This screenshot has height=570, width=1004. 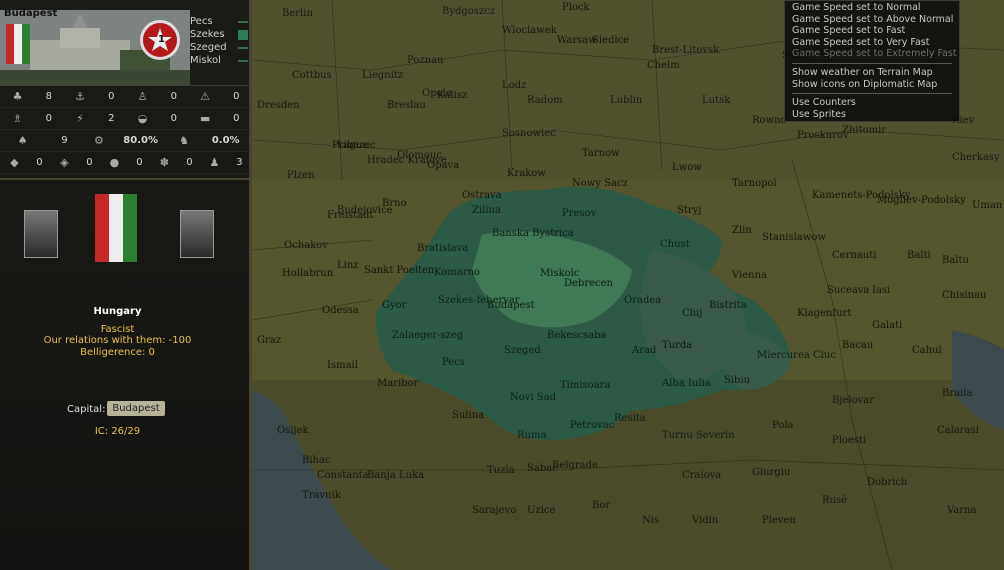 What do you see at coordinates (437, 93) in the screenshot?
I see `map-label: Opole` at bounding box center [437, 93].